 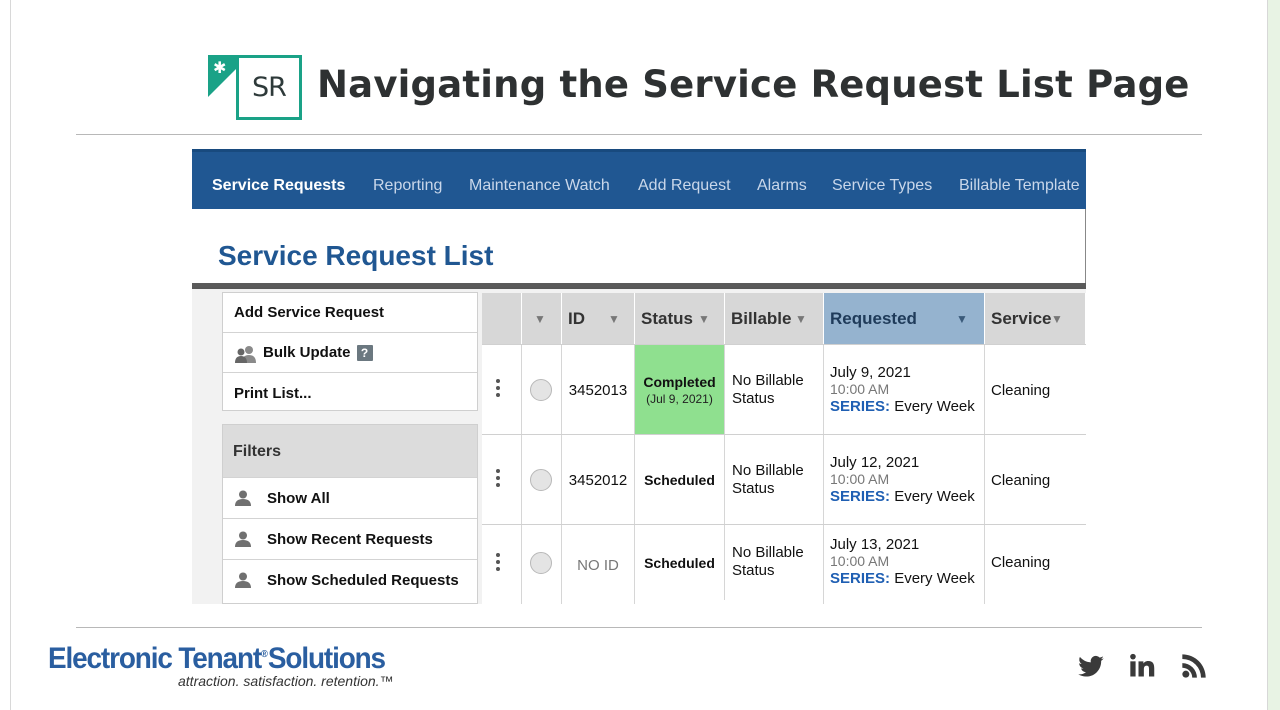 I want to click on billable-line-1: No Billable, so click(x=768, y=552).